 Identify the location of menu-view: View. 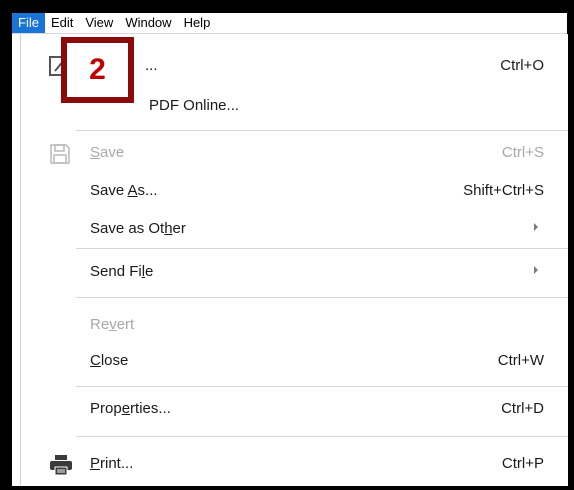
(99, 23).